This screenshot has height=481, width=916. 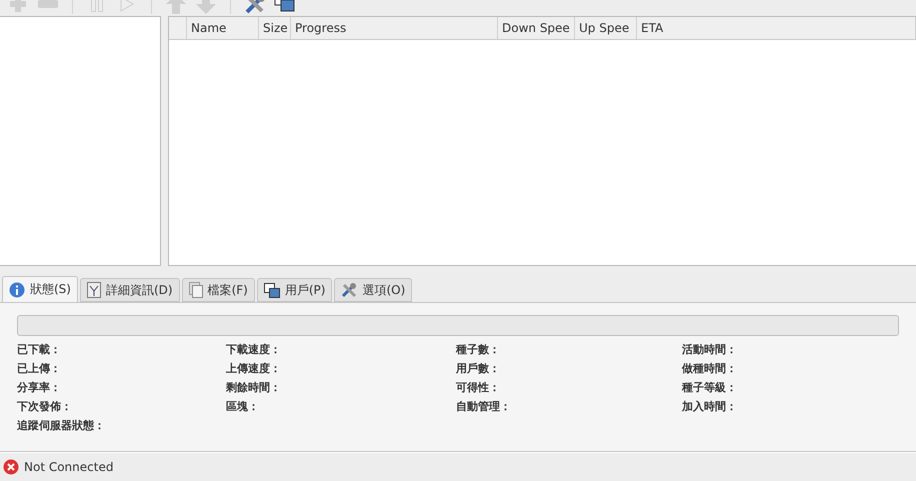 I want to click on plus-icon, so click(x=18, y=7).